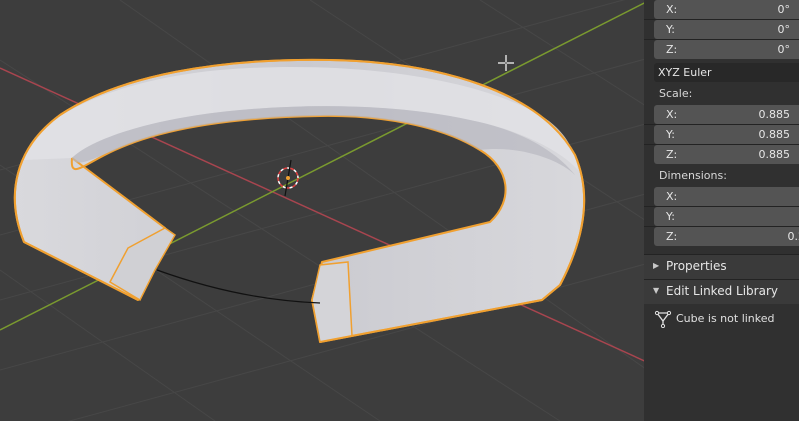  Describe the element at coordinates (774, 154) in the screenshot. I see `scale-z-value: 0.885` at that location.